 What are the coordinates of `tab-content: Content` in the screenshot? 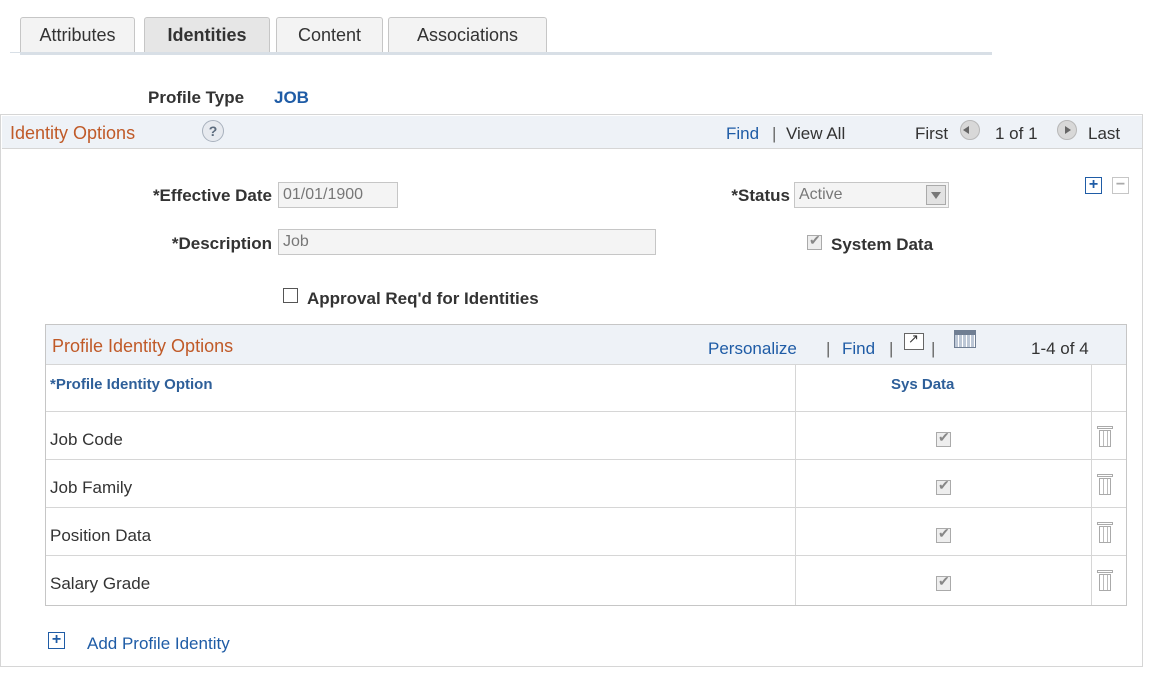 It's located at (329, 34).